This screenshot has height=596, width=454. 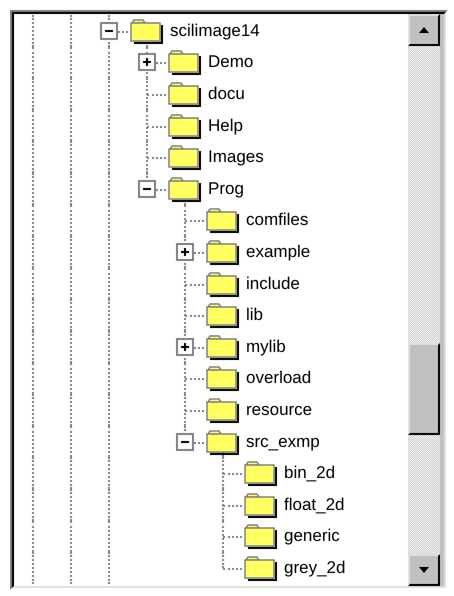 What do you see at coordinates (266, 346) in the screenshot?
I see `folder-label: mylib` at bounding box center [266, 346].